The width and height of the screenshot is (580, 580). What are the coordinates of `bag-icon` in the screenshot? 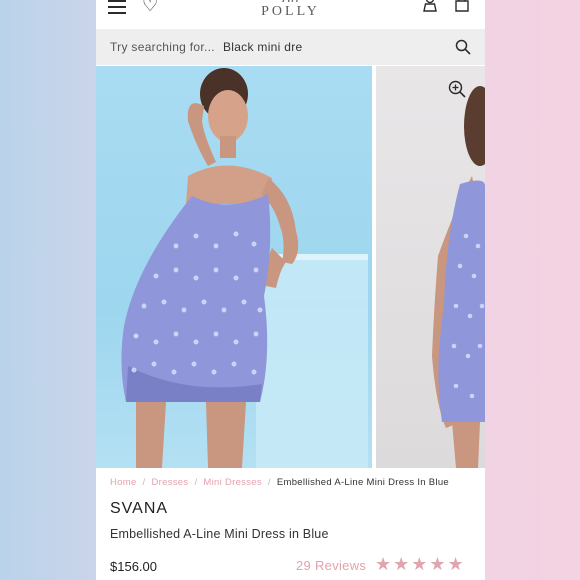 It's located at (462, 6).